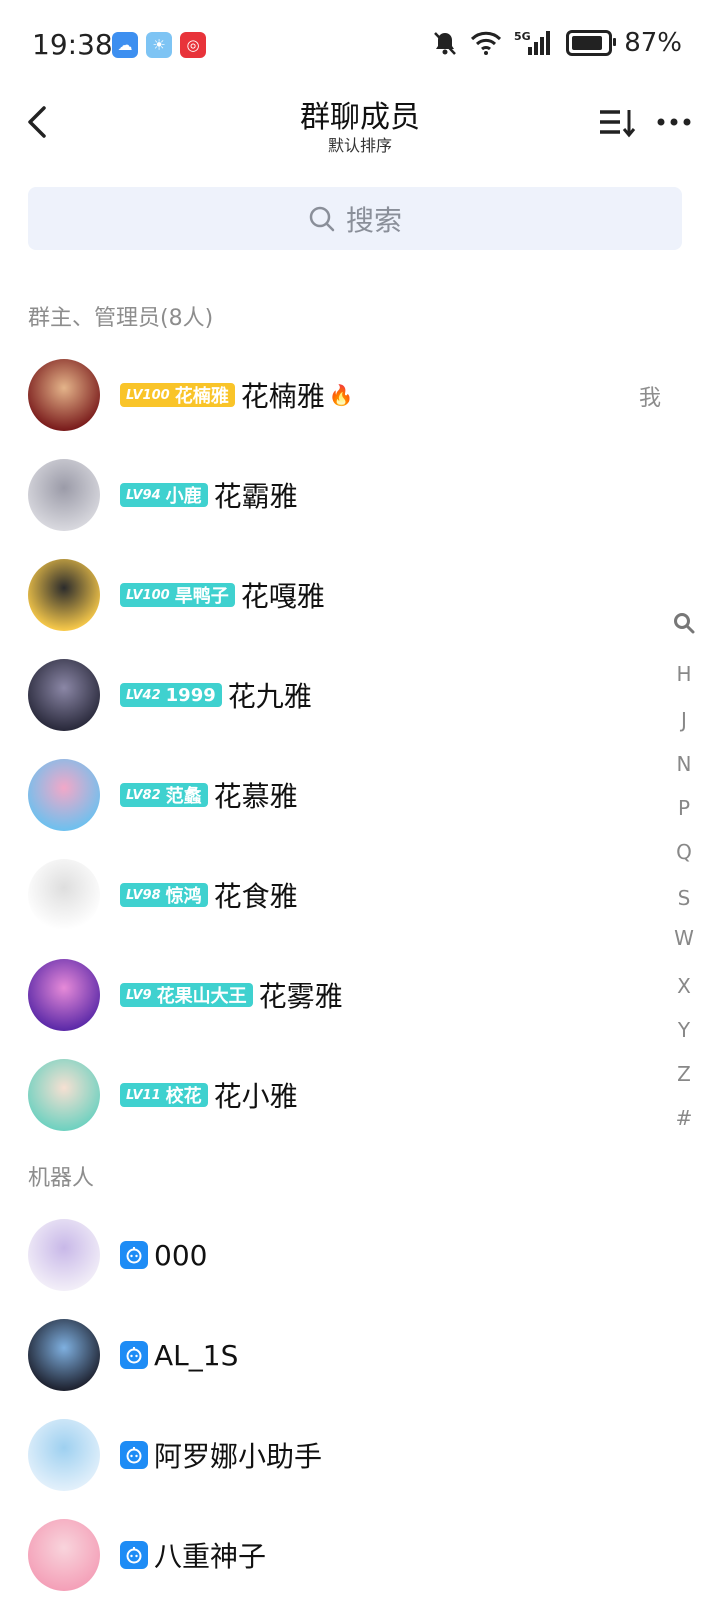 The image size is (720, 1610). I want to click on member-title-tag: 旱鸭子, so click(201, 596).